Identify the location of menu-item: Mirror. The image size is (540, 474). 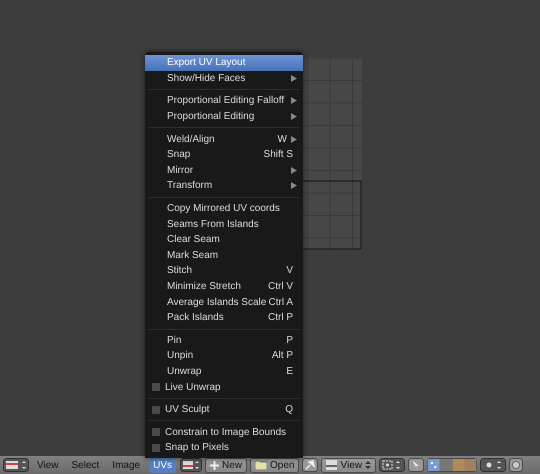
(224, 170).